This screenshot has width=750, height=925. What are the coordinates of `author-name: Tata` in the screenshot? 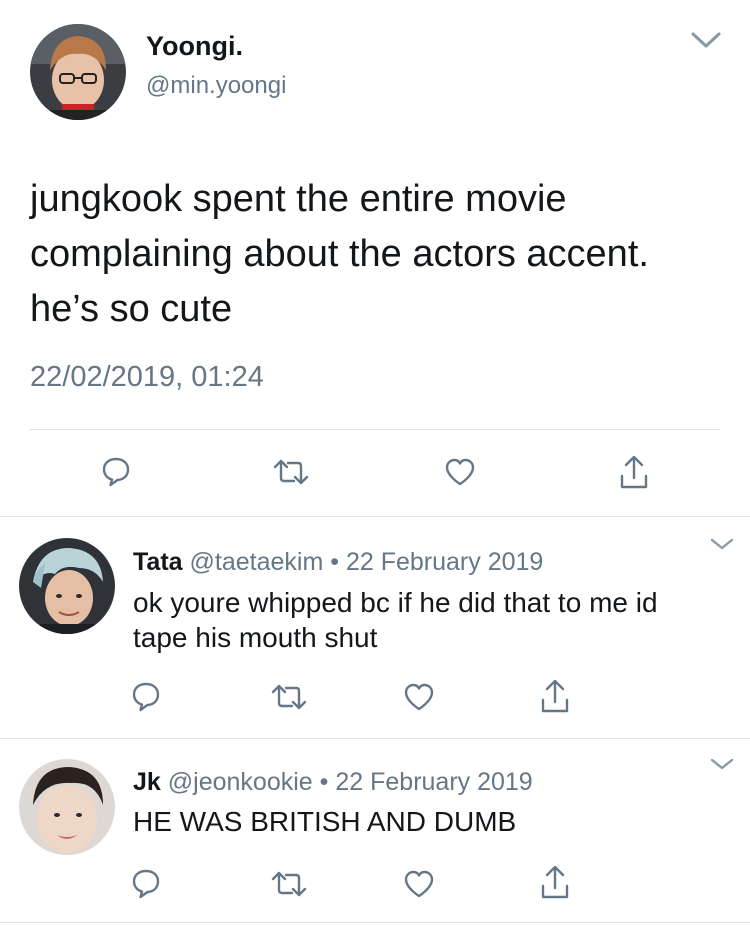 It's located at (158, 562).